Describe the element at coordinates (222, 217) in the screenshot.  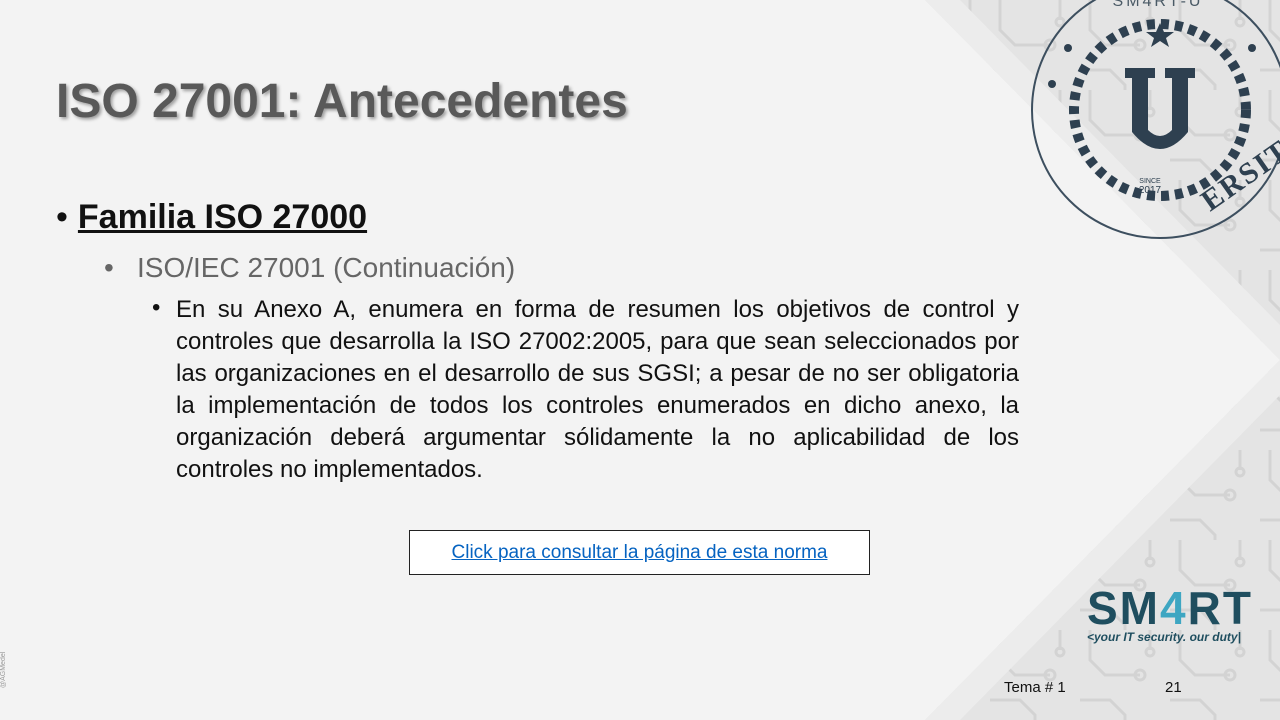
I see `bullet-level-1-text: Familia ISO 27000` at that location.